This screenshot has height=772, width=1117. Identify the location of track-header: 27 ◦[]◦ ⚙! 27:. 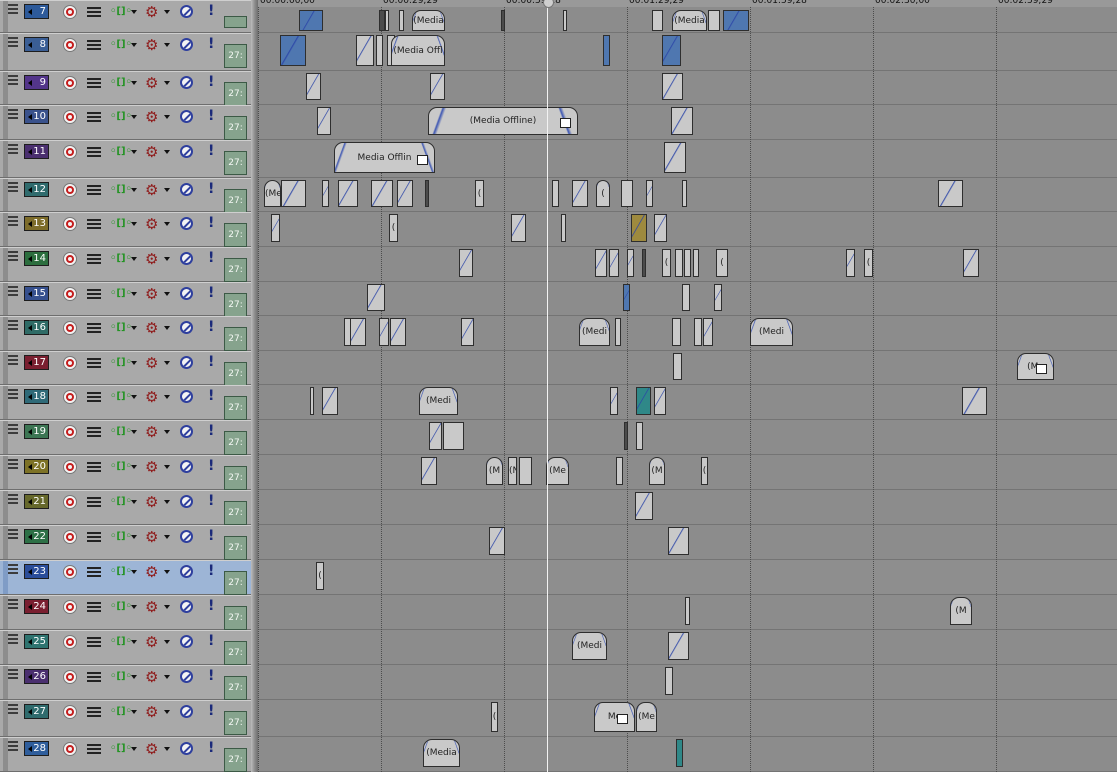
(125, 718).